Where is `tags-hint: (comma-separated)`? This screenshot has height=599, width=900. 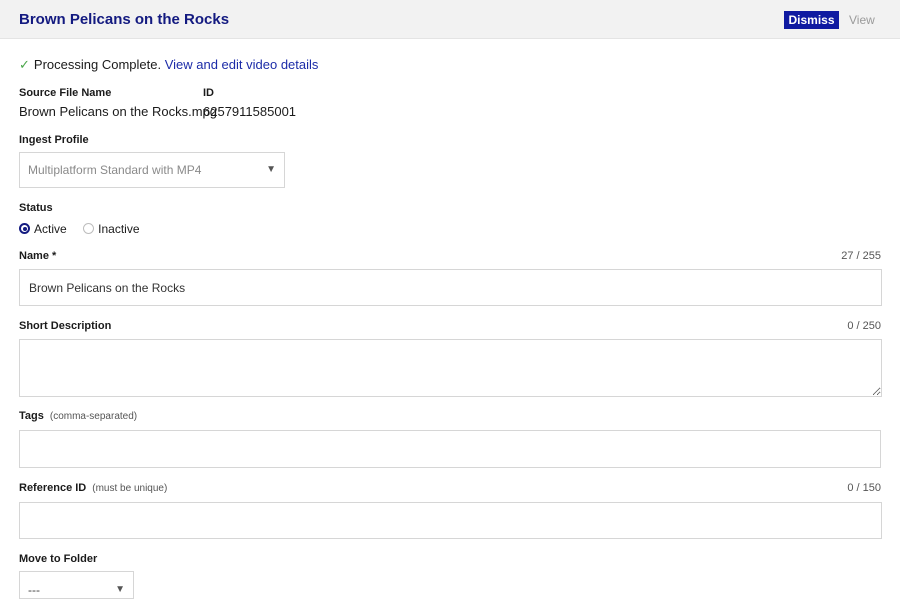
tags-hint: (comma-separated) is located at coordinates (93, 416).